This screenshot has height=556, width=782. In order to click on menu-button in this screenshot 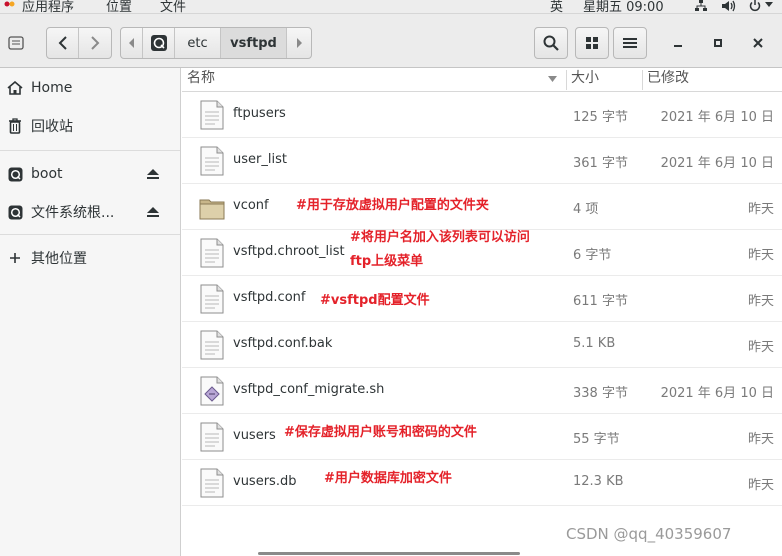, I will do `click(630, 43)`.